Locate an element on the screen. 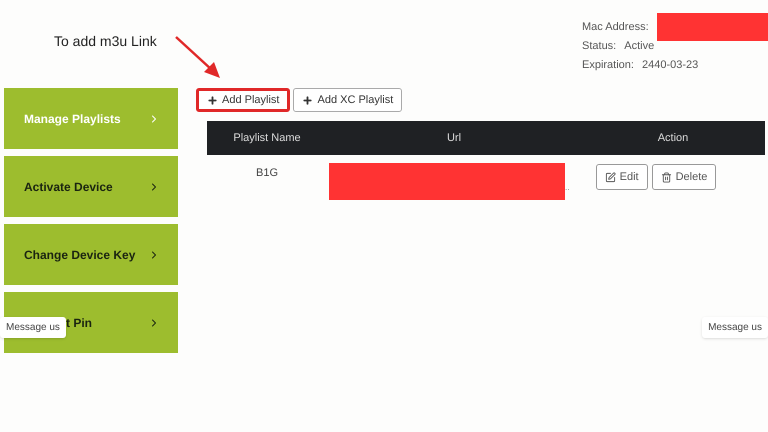 The width and height of the screenshot is (768, 432). info-value: 2440-03-23 is located at coordinates (670, 66).